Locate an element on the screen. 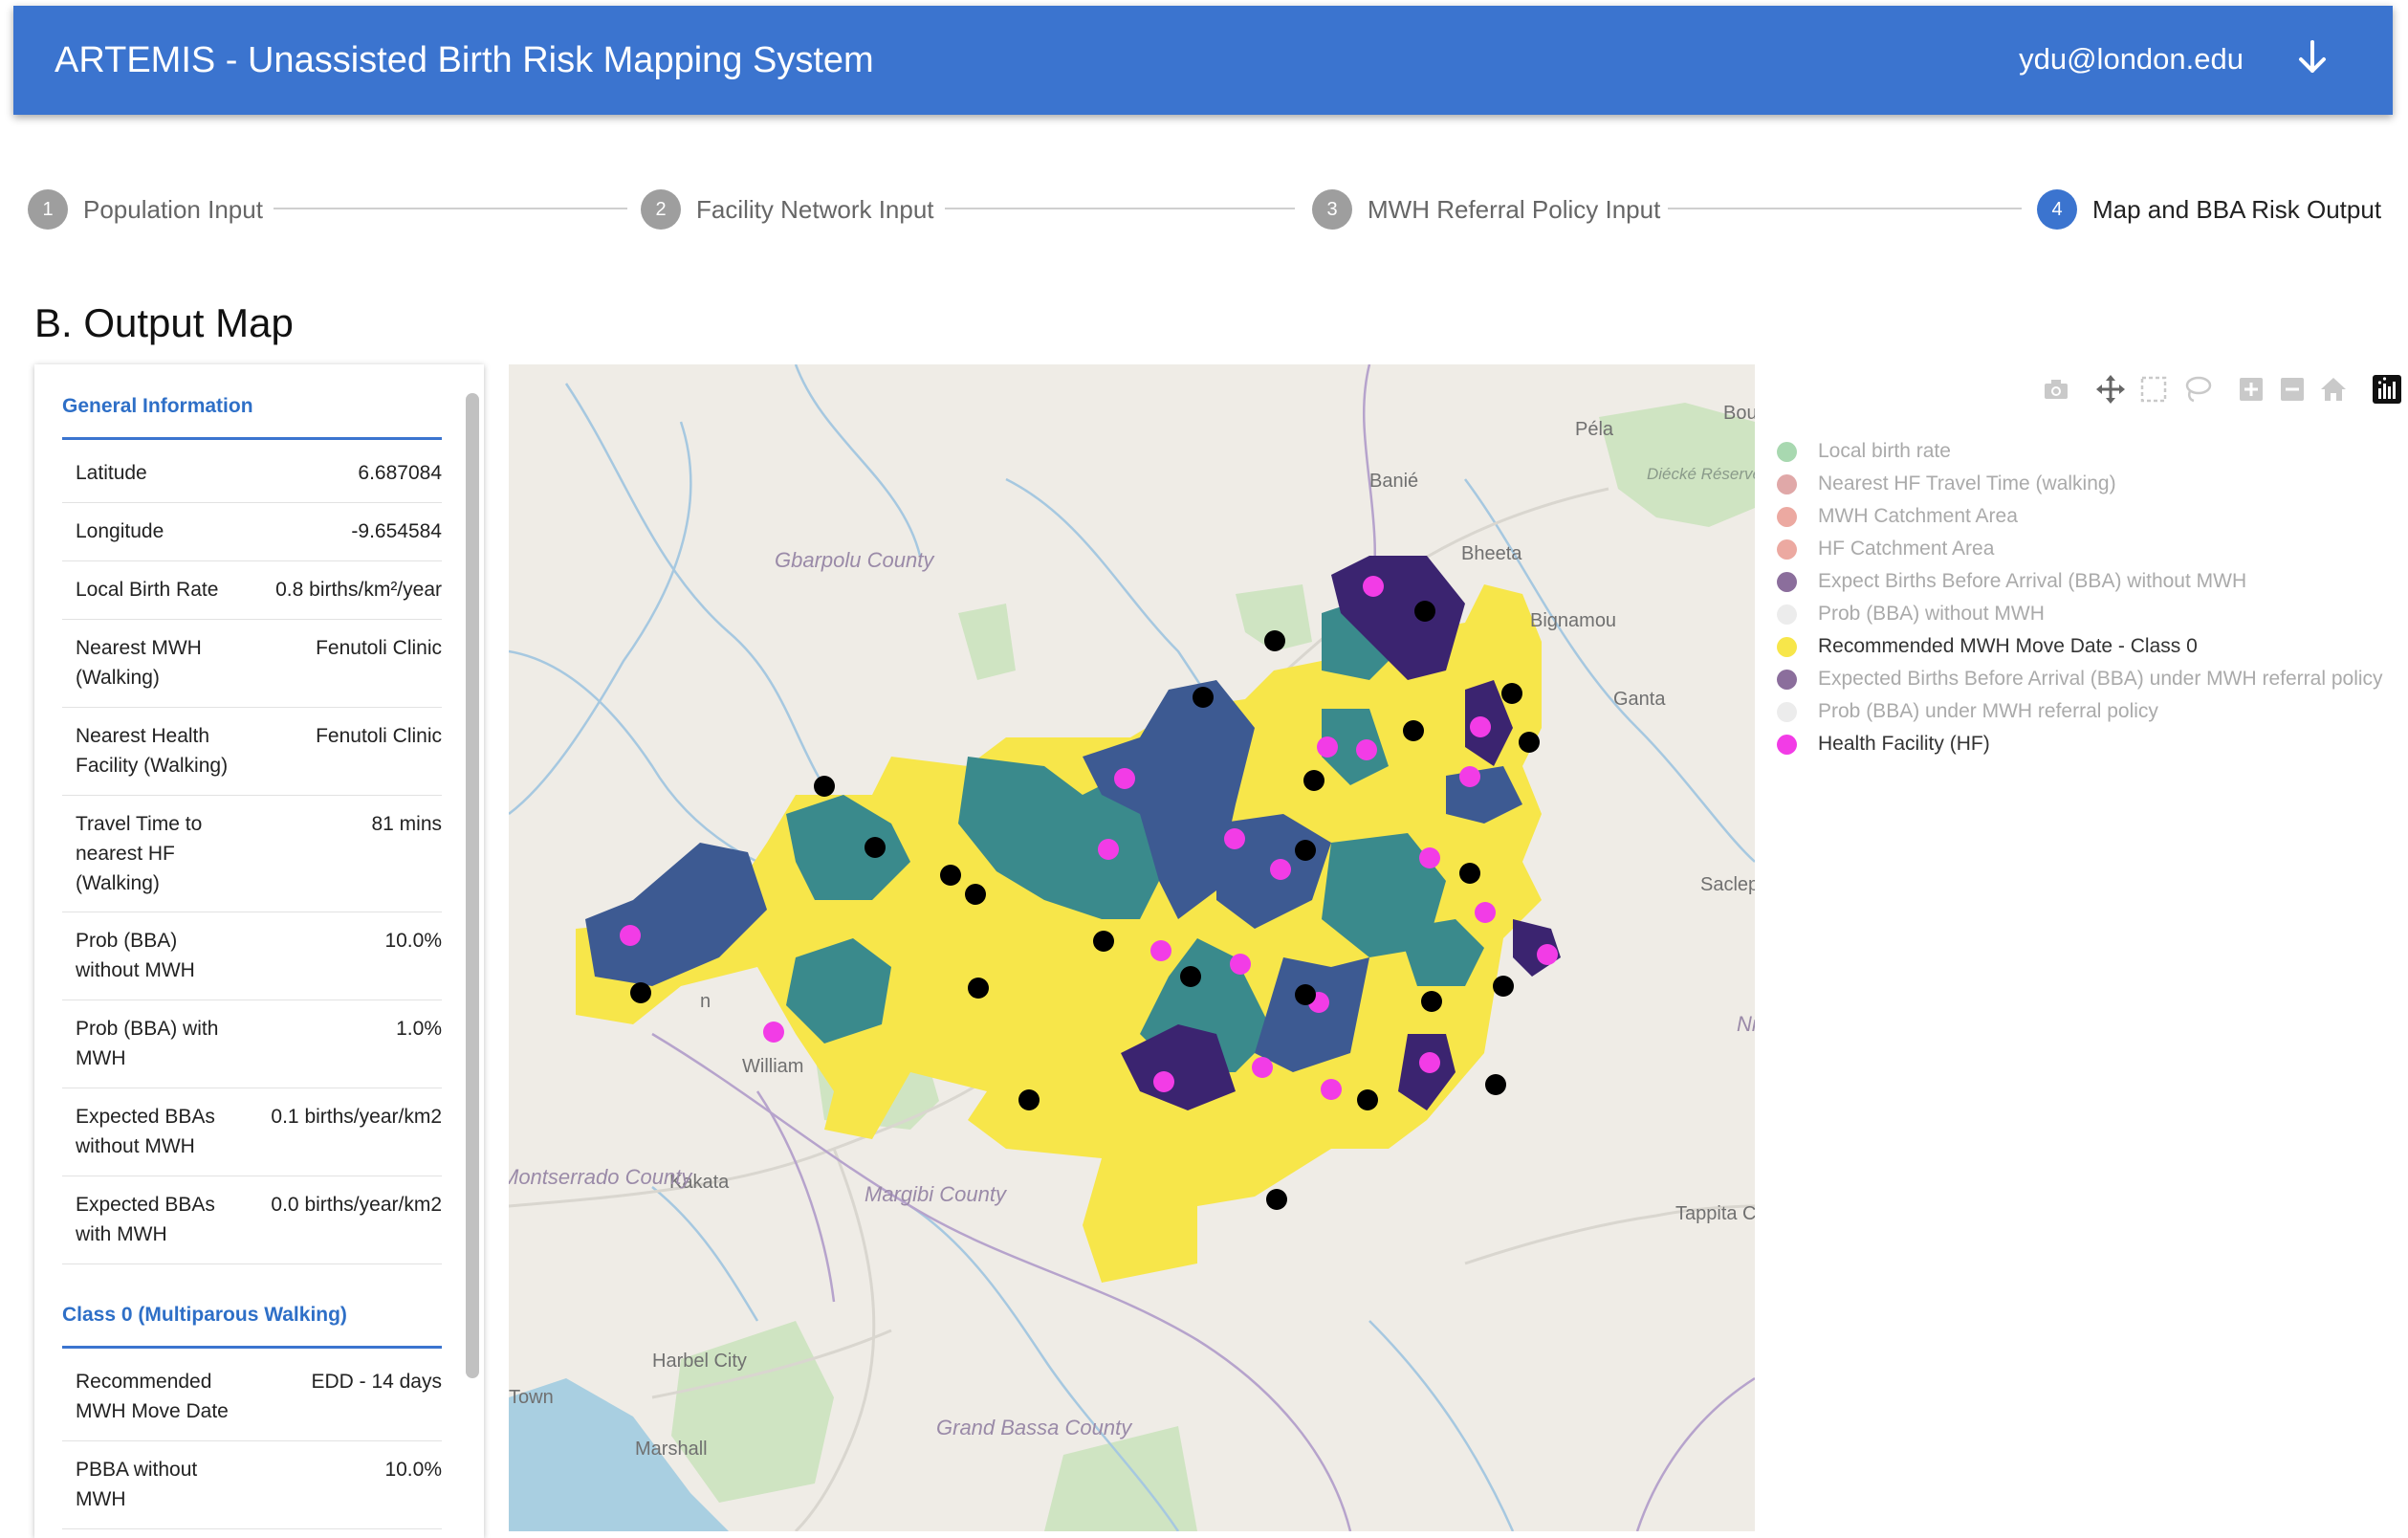  place-label: Banié is located at coordinates (1394, 481).